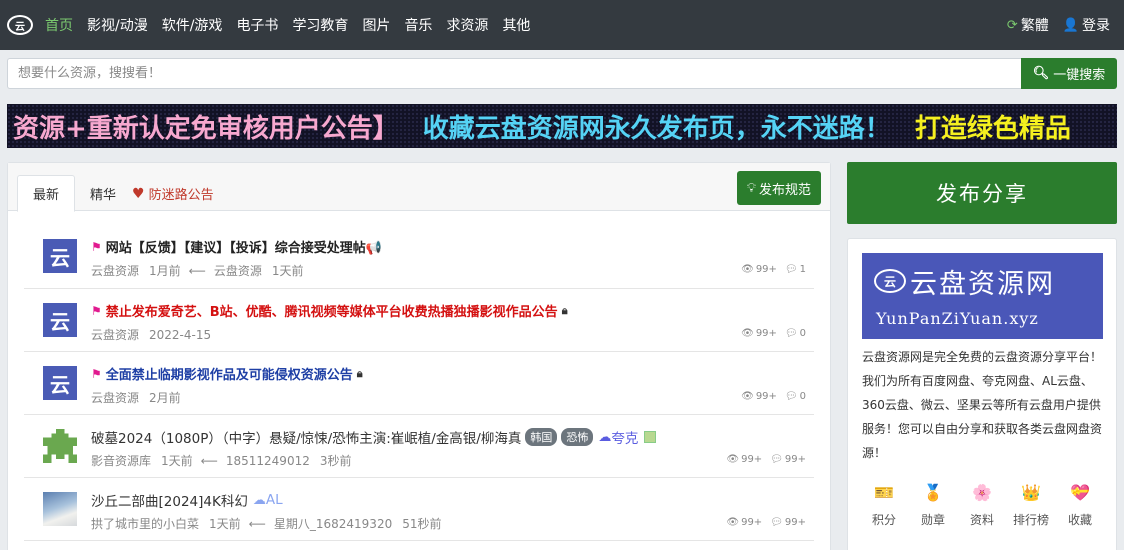 This screenshot has height=550, width=1124. I want to click on refresh-icon: ⟳, so click(1012, 25).